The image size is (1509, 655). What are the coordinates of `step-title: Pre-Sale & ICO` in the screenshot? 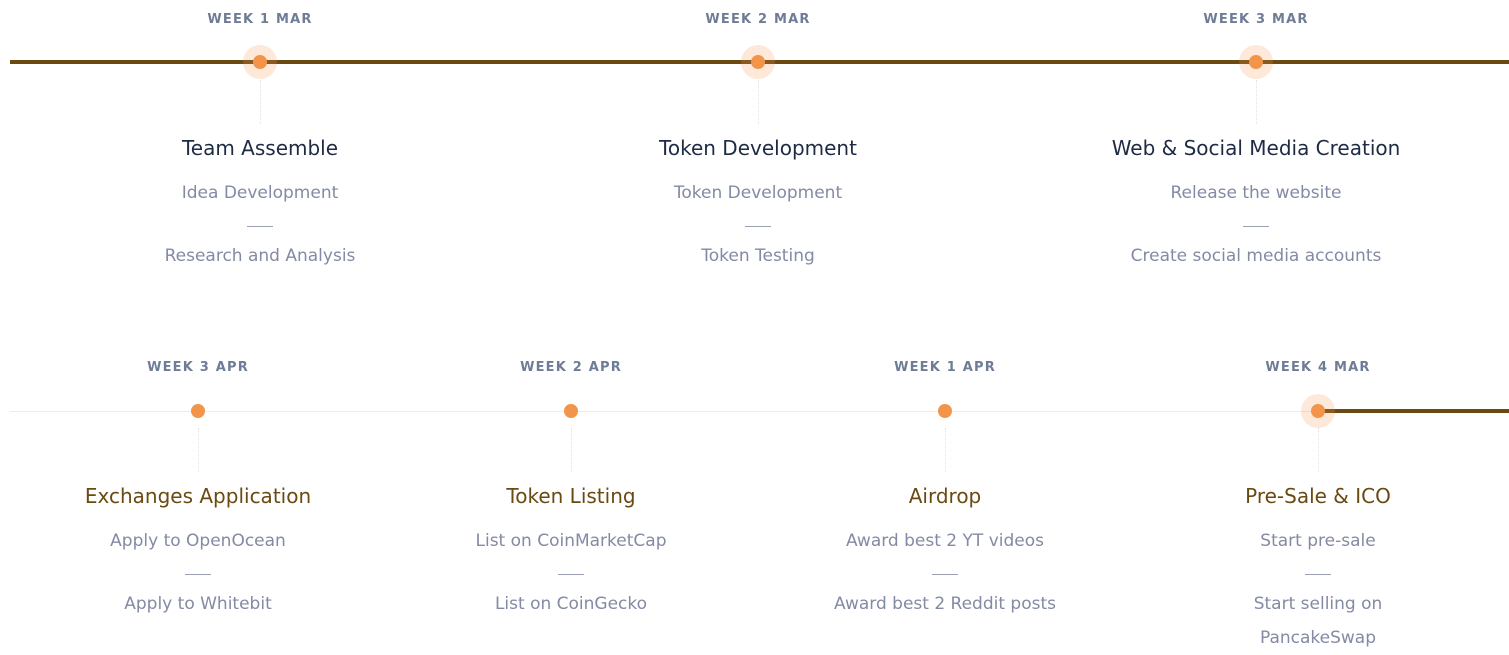 It's located at (1318, 496).